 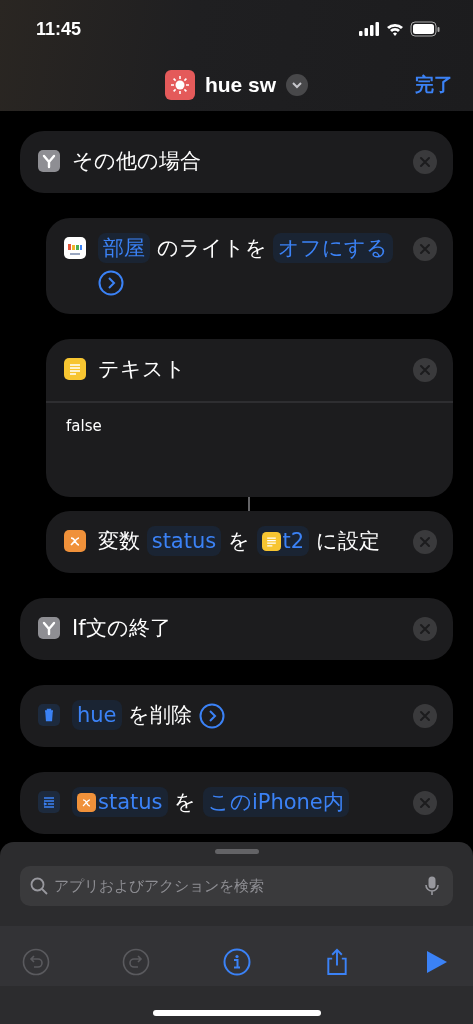 I want to click on microphone-icon, so click(x=432, y=886).